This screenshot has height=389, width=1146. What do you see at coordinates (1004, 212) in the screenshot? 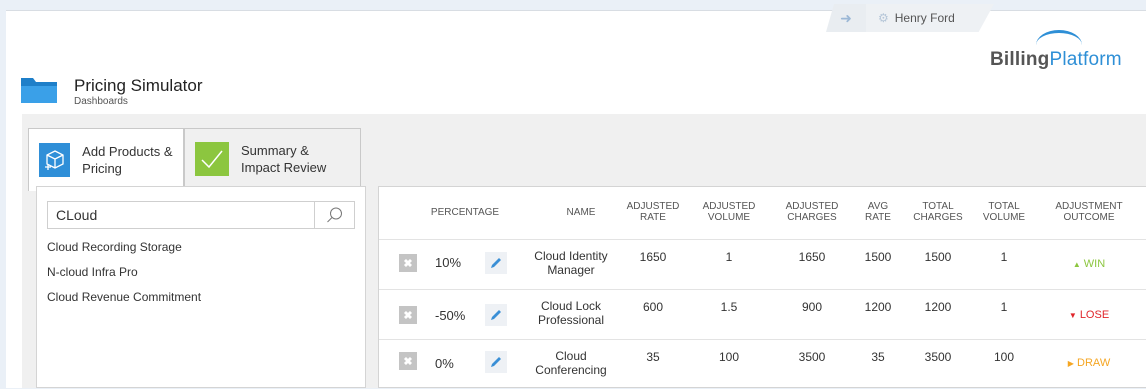
I see `header-total-volume: TOTAL VOLUME` at bounding box center [1004, 212].